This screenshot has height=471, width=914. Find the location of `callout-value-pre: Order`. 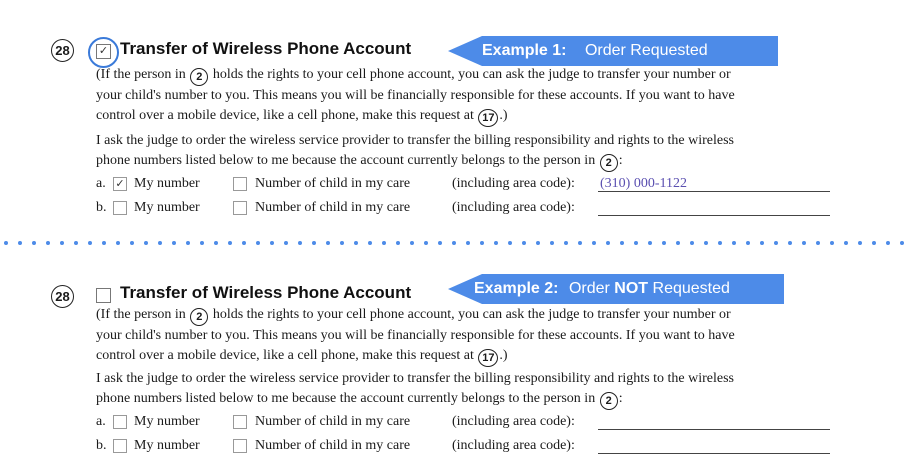

callout-value-pre: Order is located at coordinates (589, 288).